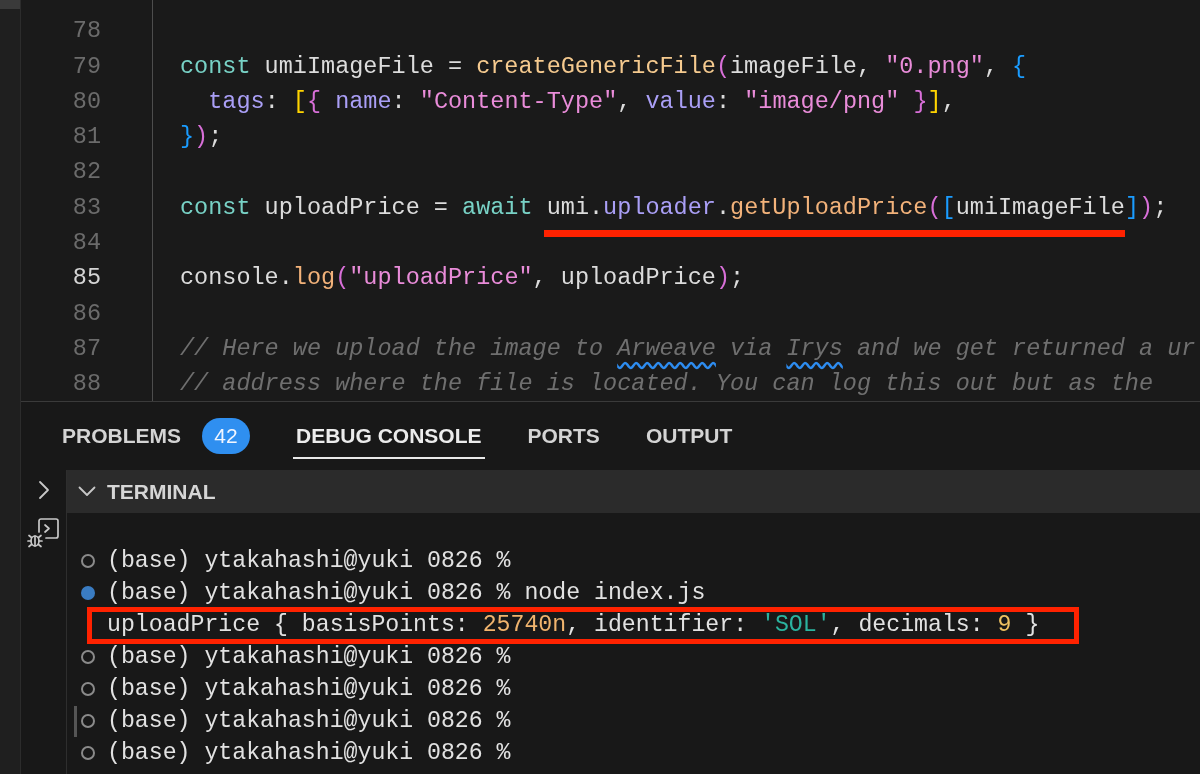 This screenshot has width=1200, height=774. I want to click on line-number: 83, so click(86, 207).